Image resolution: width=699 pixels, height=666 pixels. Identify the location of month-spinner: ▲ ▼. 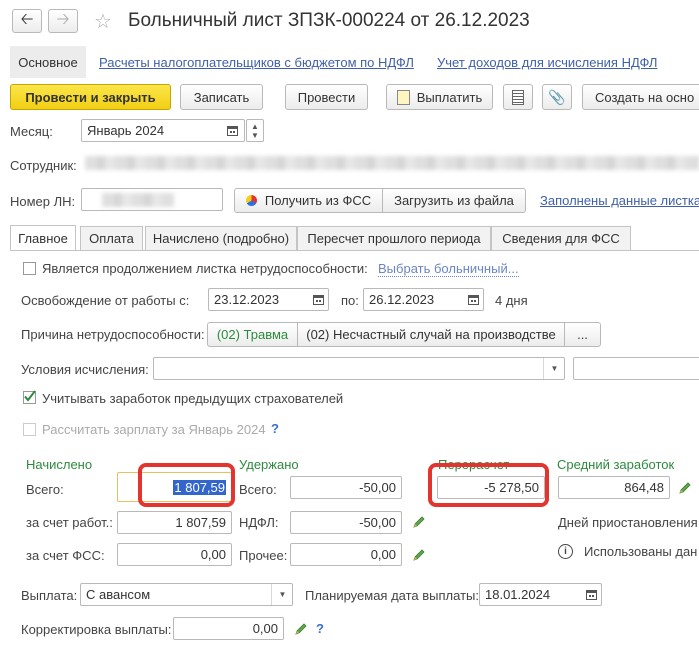
(255, 130).